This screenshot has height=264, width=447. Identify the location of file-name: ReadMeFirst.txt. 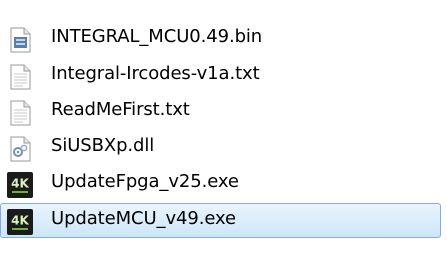
(120, 109).